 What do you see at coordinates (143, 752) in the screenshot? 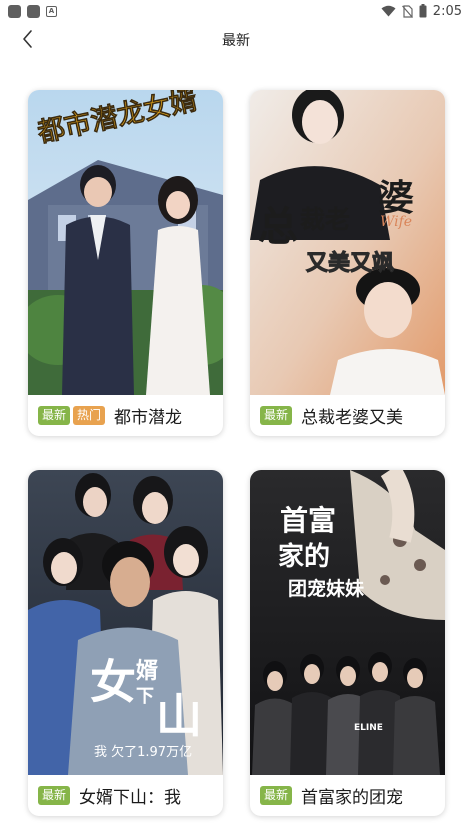
I see `poster-subtitle-text: 我 欠了1.97万亿` at bounding box center [143, 752].